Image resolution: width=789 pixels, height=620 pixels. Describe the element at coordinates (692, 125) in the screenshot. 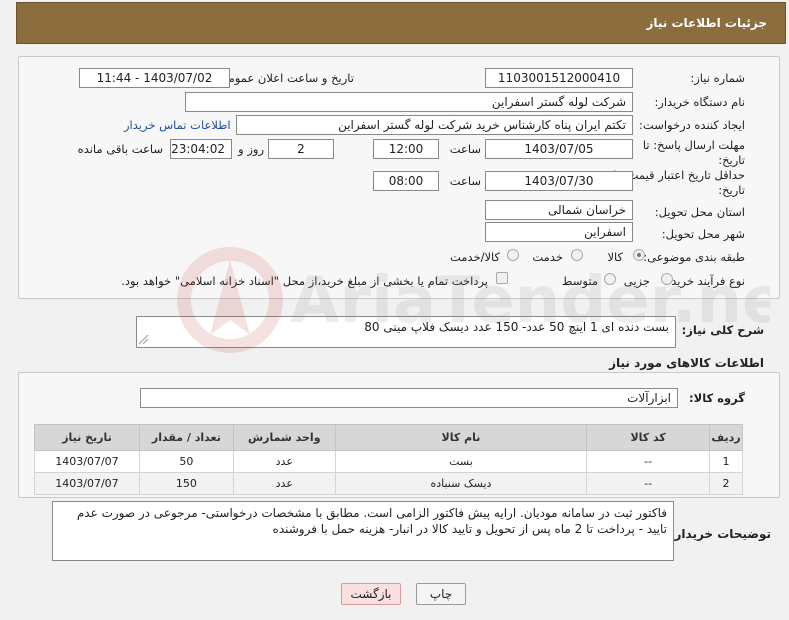

I see `creator-label: ایجاد کننده درخواست:` at that location.